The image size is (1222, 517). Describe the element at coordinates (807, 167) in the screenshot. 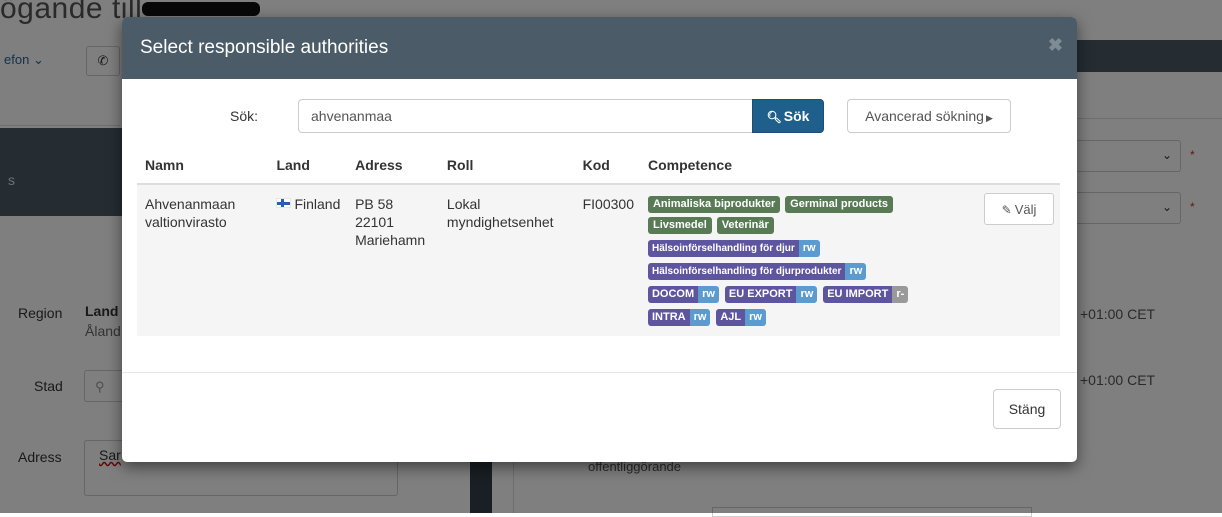

I see `column-header-competence: Competence` at that location.